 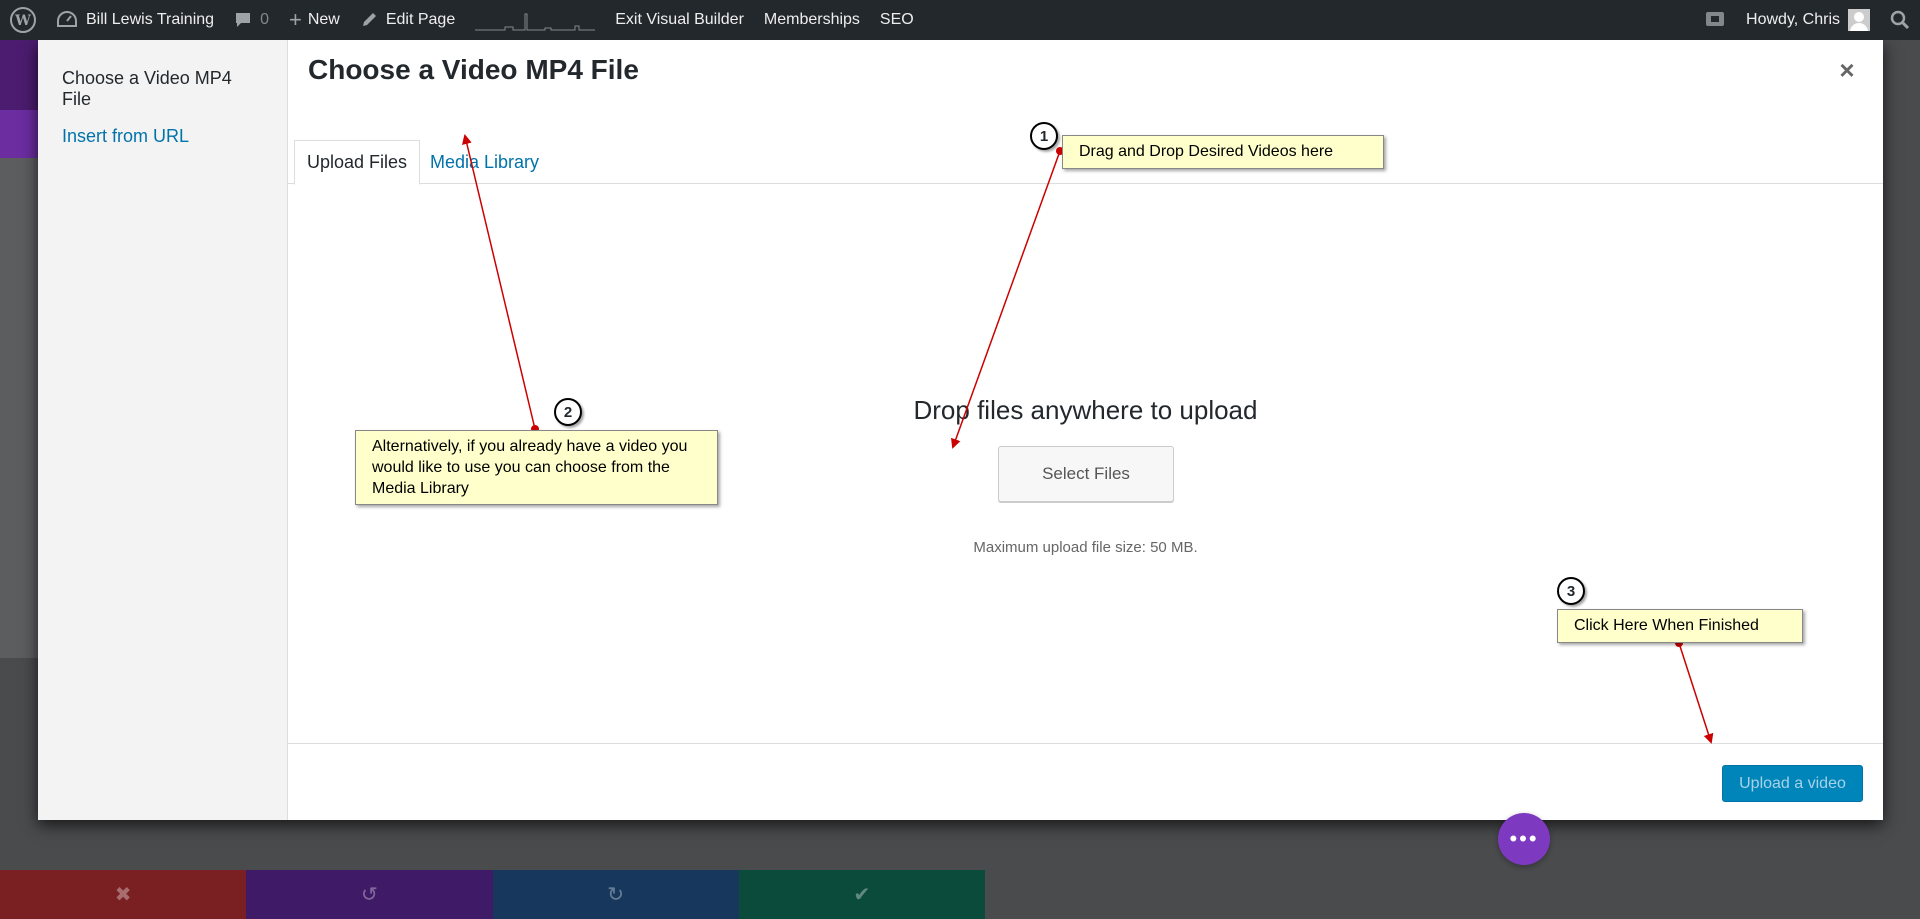 I want to click on howdy-label: Howdy, Chris, so click(x=1793, y=19).